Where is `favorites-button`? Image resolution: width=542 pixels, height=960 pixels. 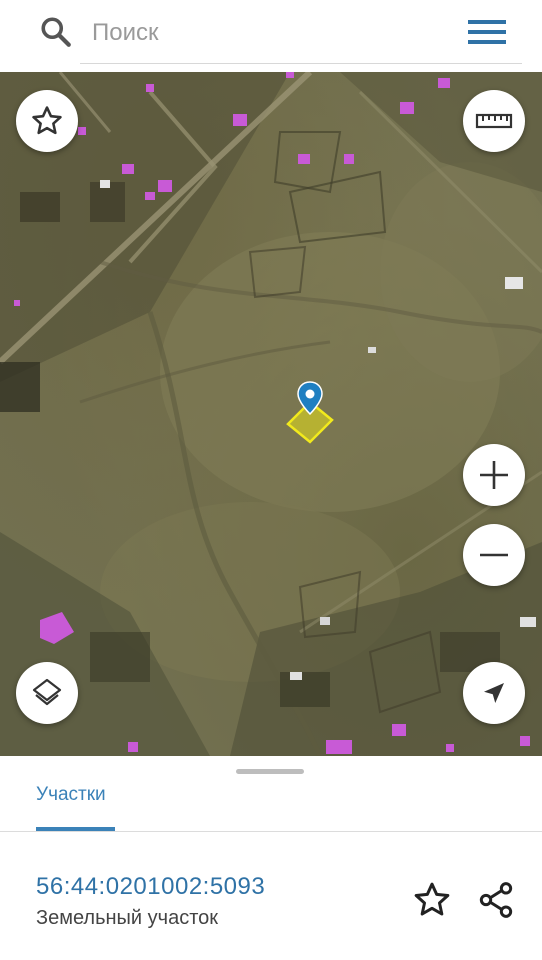 favorites-button is located at coordinates (47, 121).